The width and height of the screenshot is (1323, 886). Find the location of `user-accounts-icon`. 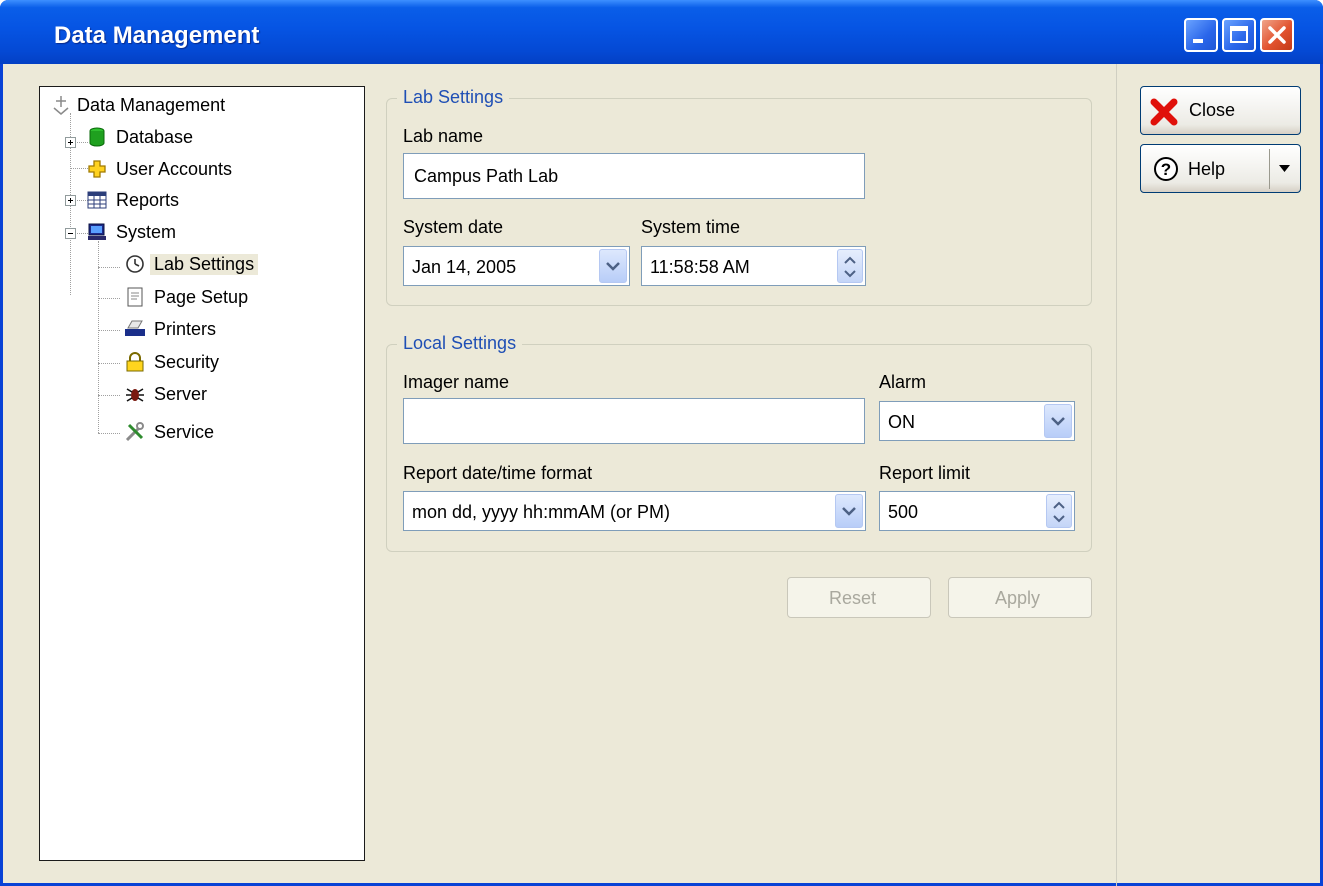

user-accounts-icon is located at coordinates (97, 169).